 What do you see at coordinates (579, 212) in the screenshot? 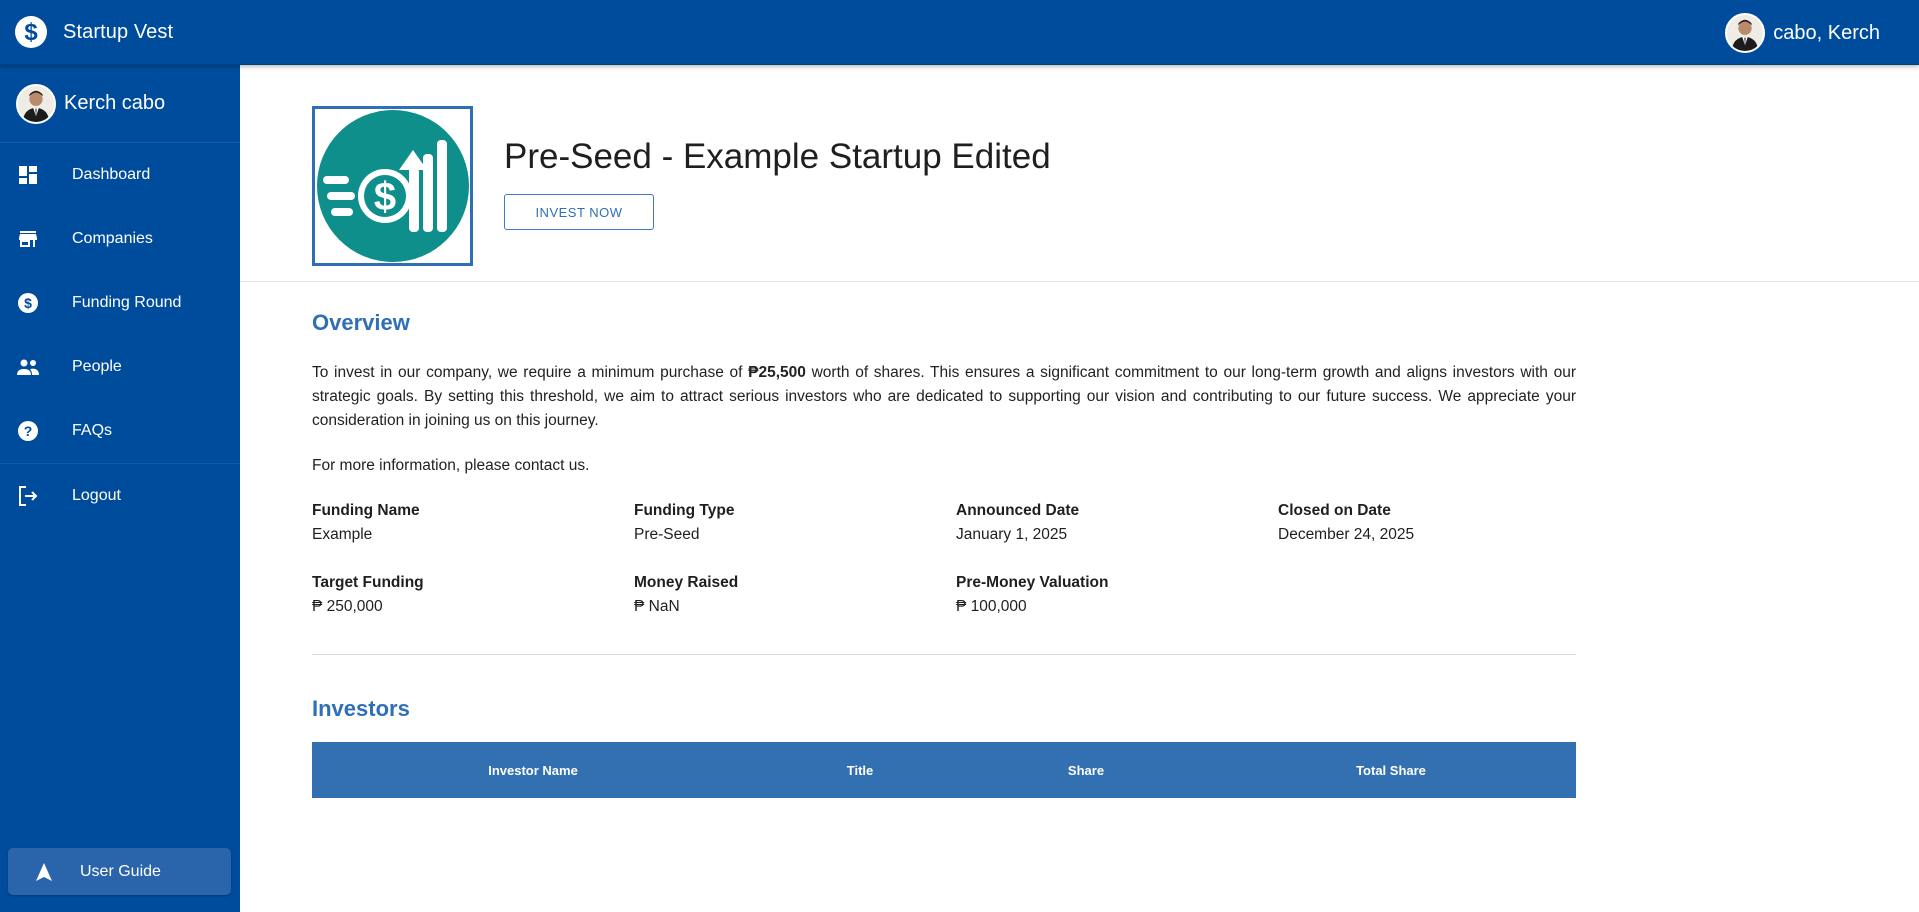
I see `invest-now-button: INVEST NOW` at bounding box center [579, 212].